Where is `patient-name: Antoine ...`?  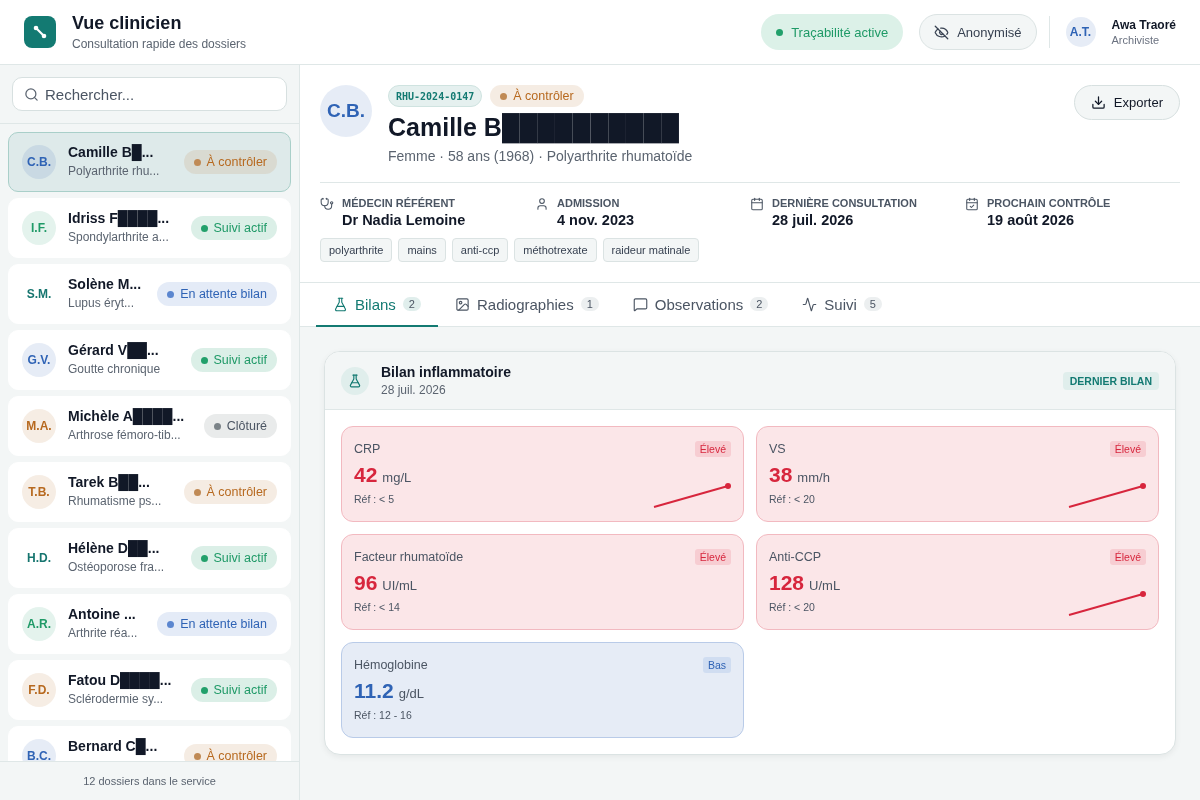
patient-name: Antoine ... is located at coordinates (102, 614).